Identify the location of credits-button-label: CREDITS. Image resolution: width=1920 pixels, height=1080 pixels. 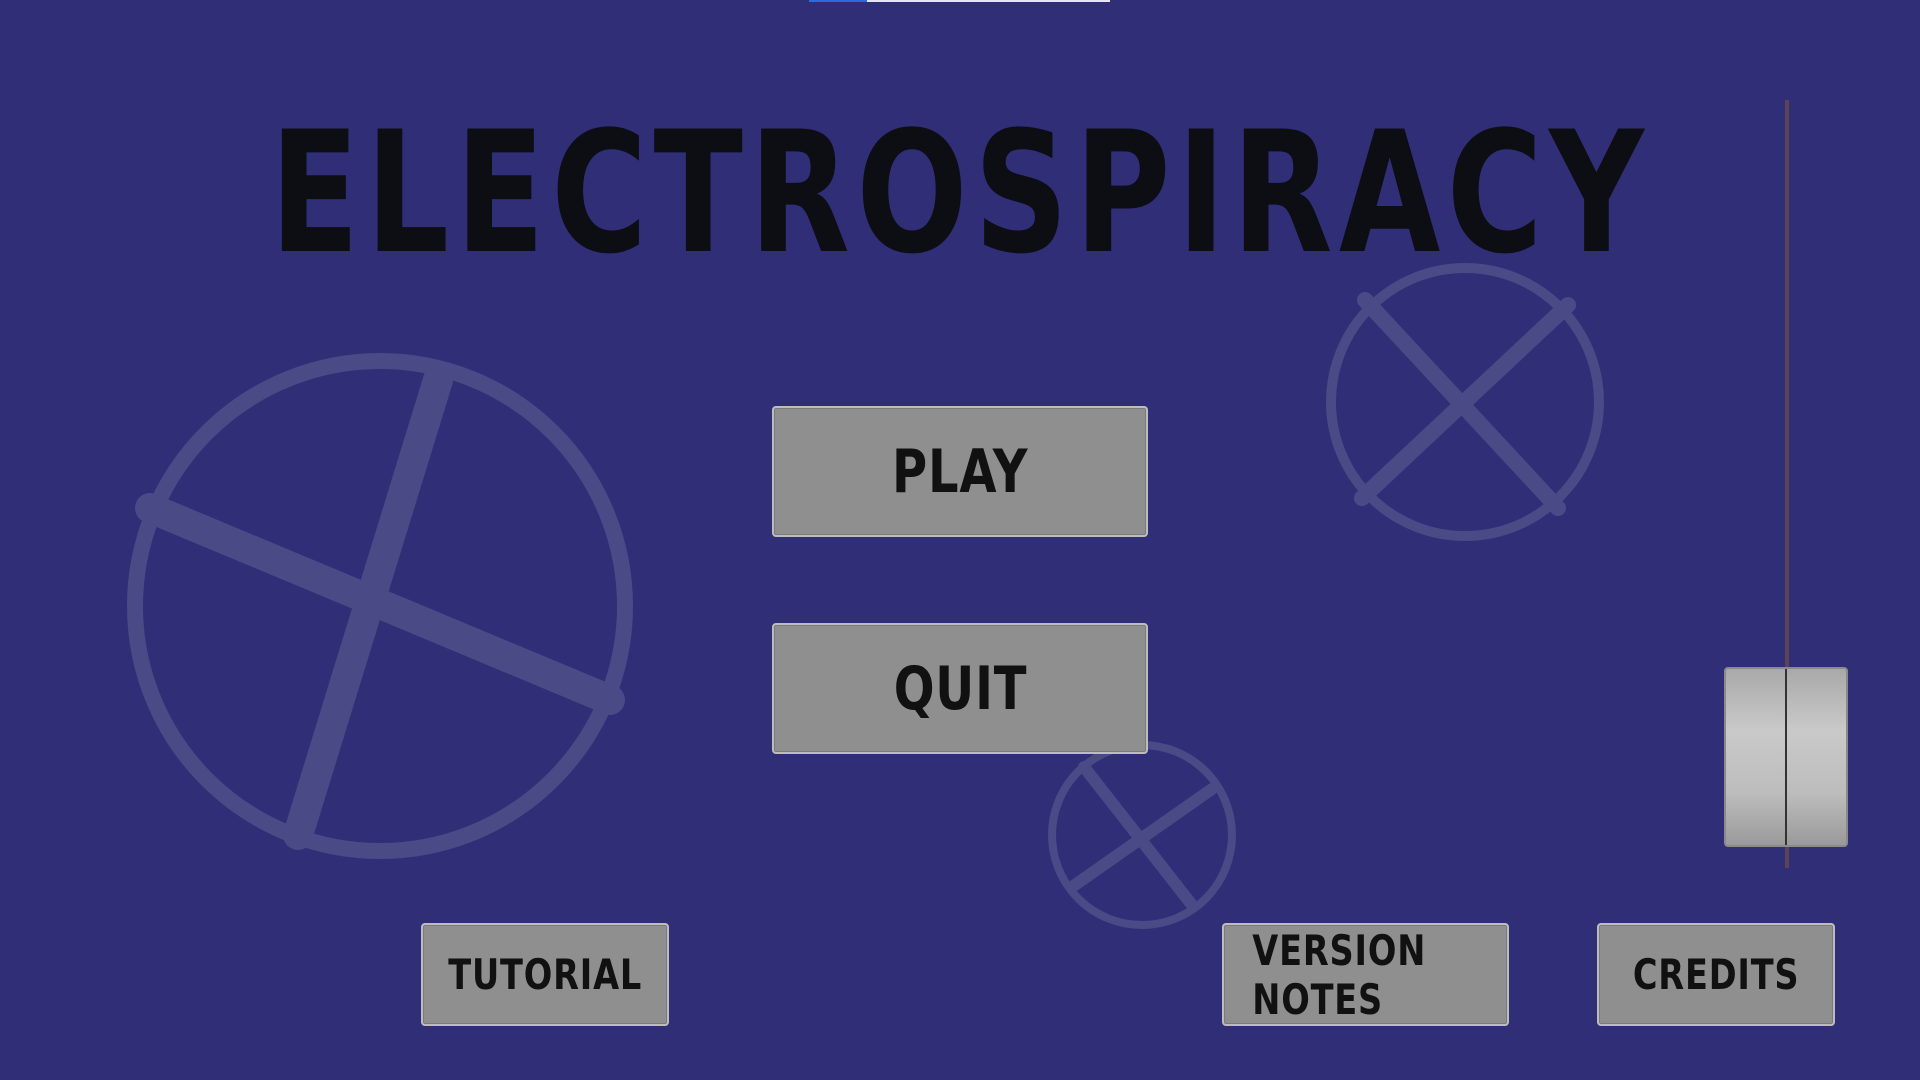
(1716, 974).